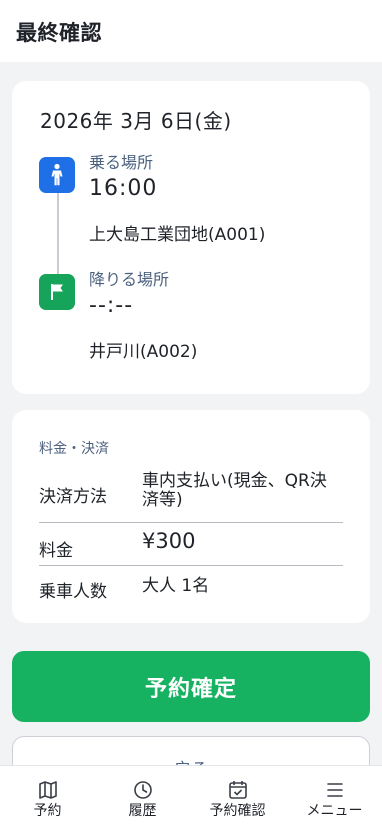 This screenshot has width=382, height=828. Describe the element at coordinates (58, 236) in the screenshot. I see `timeline-connector` at that location.